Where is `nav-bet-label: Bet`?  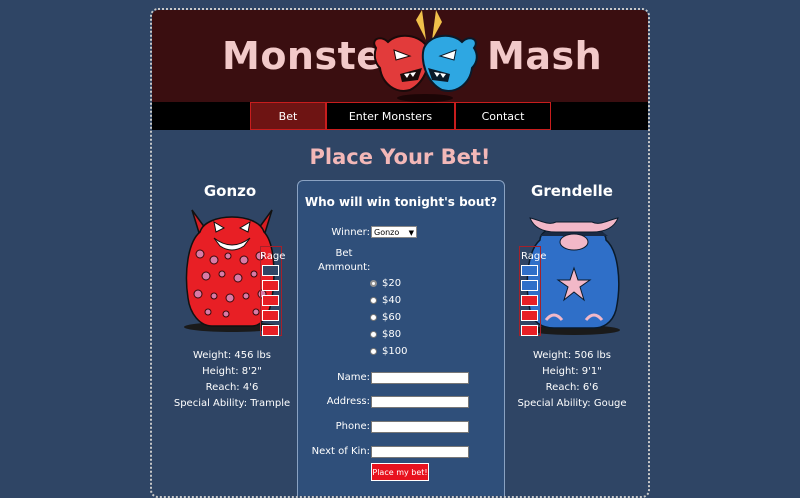
nav-bet-label: Bet is located at coordinates (288, 116).